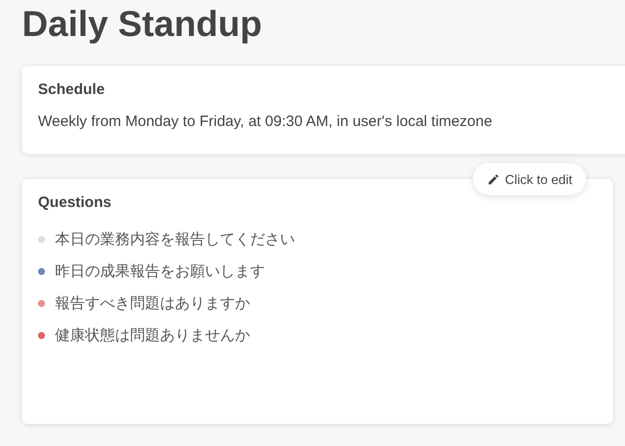 The image size is (625, 446). What do you see at coordinates (143, 24) in the screenshot?
I see `page-title: Daily Standup` at bounding box center [143, 24].